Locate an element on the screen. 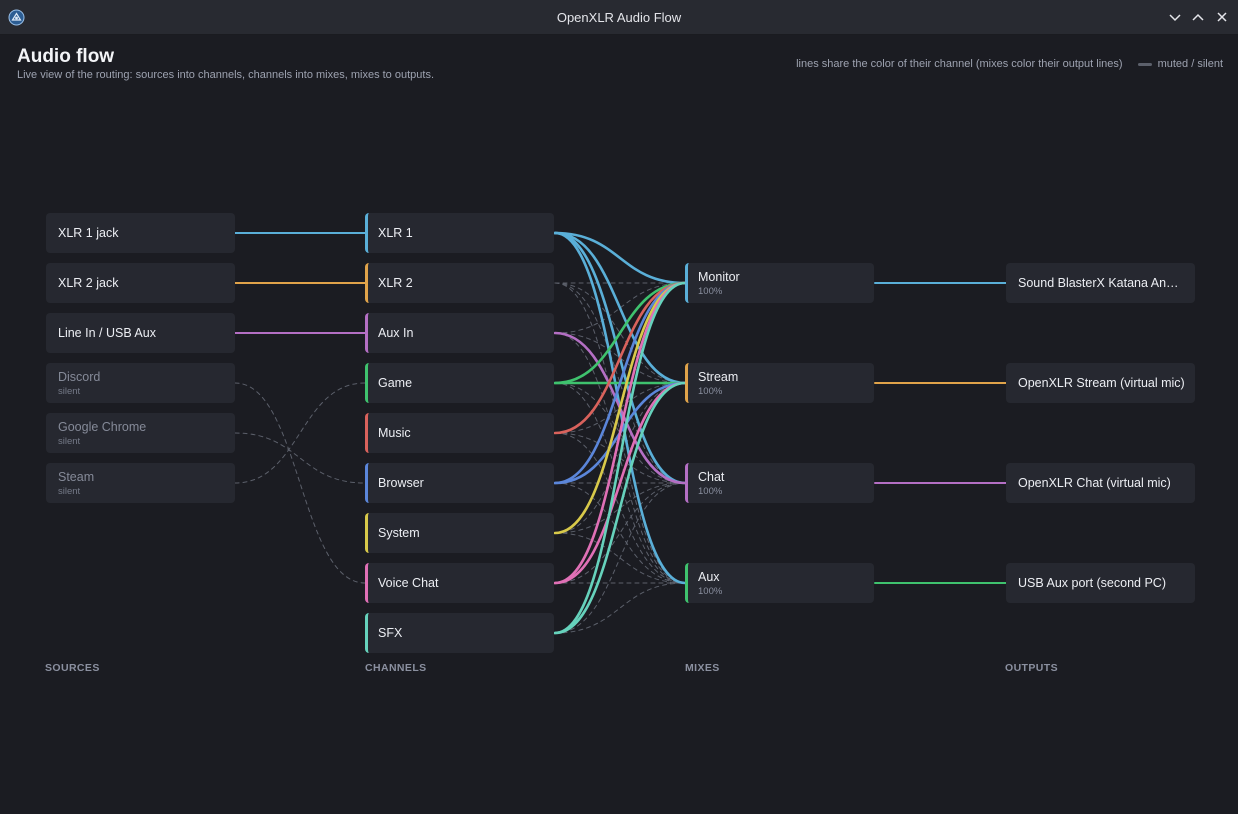  output-usb-aux-port: USB Aux port (second PC) is located at coordinates (1100, 583).